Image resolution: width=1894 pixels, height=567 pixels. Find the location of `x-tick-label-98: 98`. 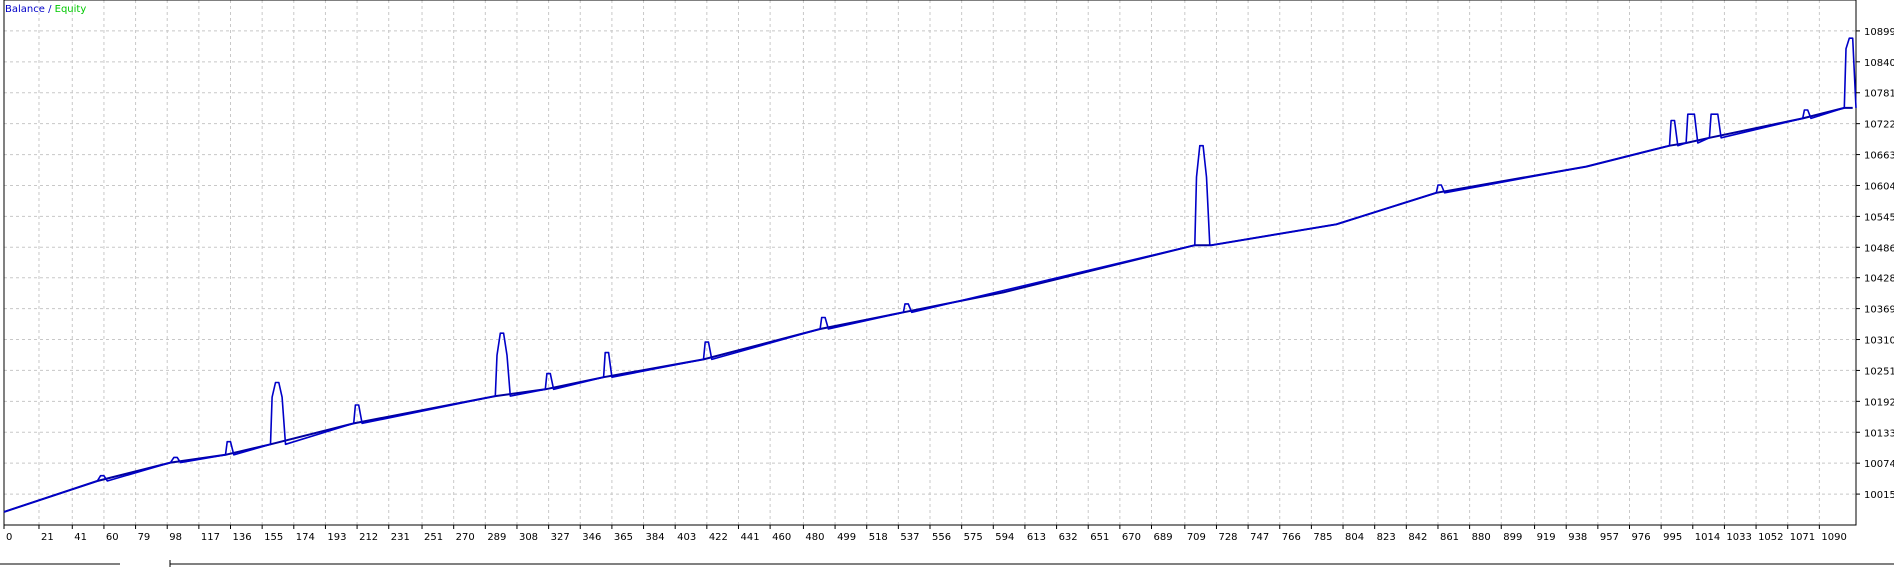

x-tick-label-98: 98 is located at coordinates (175, 537).